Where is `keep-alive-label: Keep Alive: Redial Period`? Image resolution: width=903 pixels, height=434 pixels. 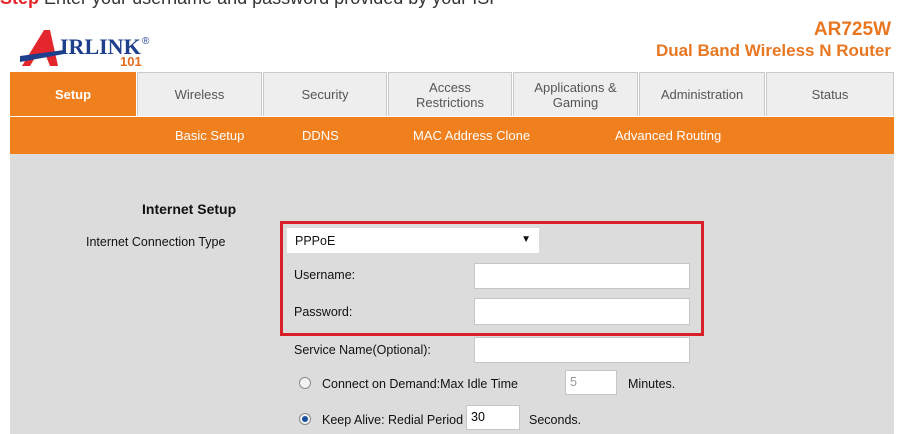
keep-alive-label: Keep Alive: Redial Period is located at coordinates (393, 420).